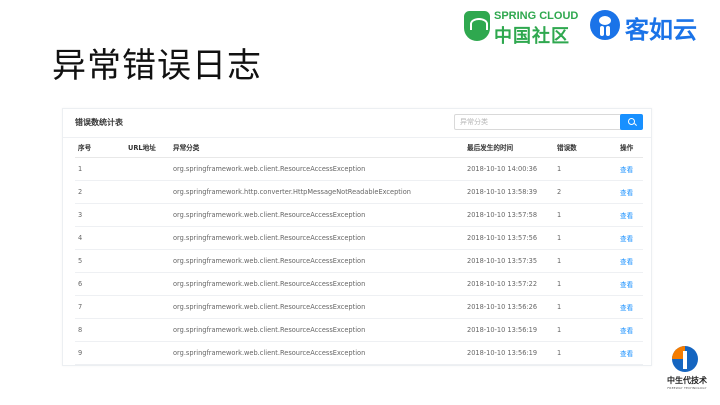  Describe the element at coordinates (509, 215) in the screenshot. I see `cell-last-time: 2018-10-10 13:57:58` at that location.